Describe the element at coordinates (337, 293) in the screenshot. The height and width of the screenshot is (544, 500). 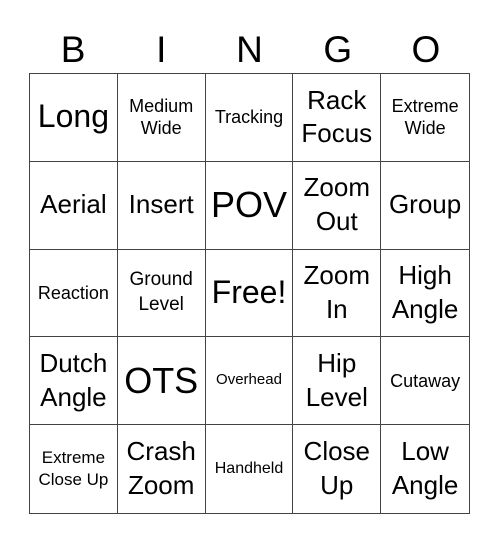
I see `bingo-cell: Zoom In` at that location.